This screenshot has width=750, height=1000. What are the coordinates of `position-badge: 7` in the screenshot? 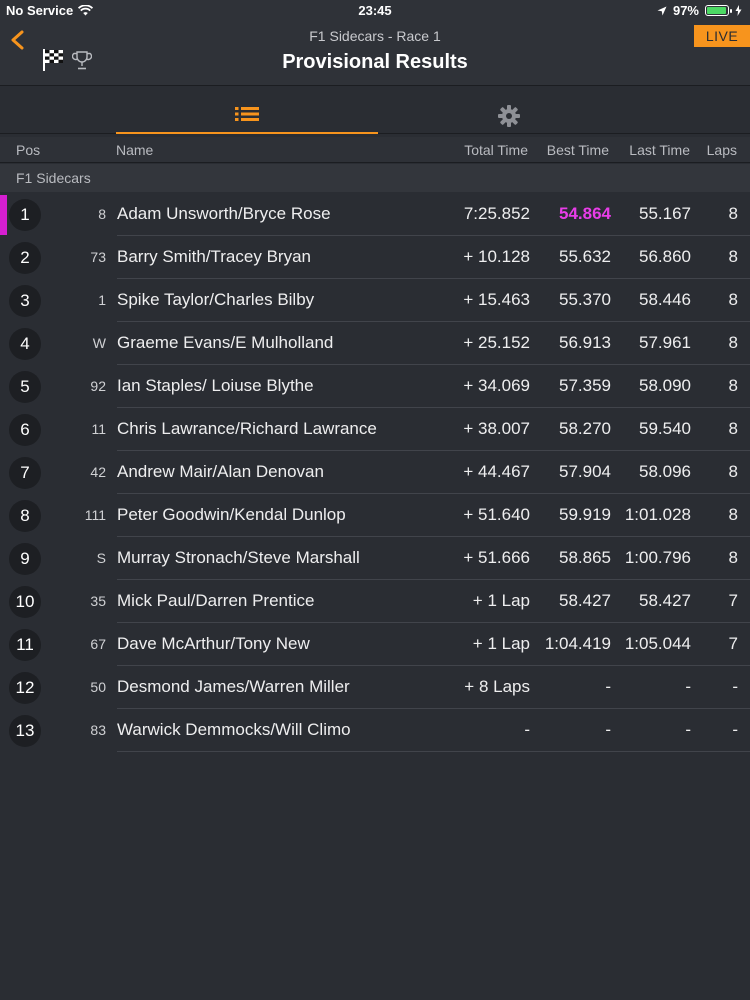 It's located at (25, 473).